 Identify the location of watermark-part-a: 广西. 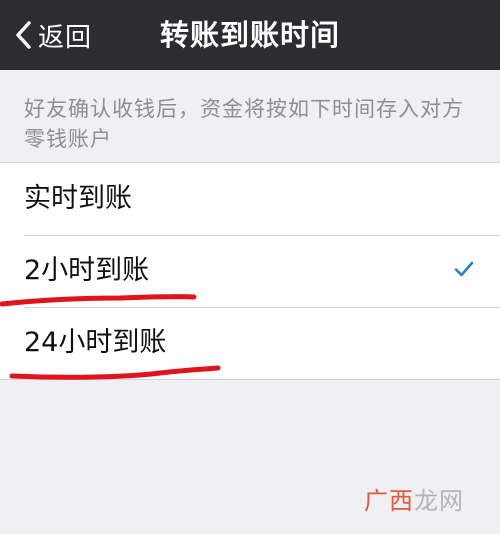
(389, 501).